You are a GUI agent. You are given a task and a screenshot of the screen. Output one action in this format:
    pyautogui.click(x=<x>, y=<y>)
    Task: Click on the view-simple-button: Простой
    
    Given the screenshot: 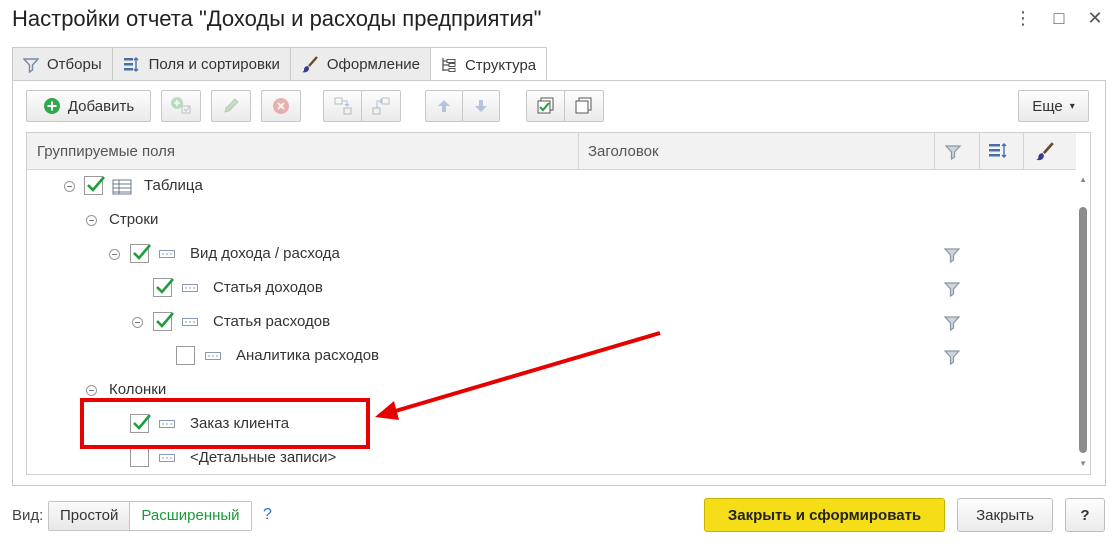 What is the action you would take?
    pyautogui.click(x=90, y=516)
    